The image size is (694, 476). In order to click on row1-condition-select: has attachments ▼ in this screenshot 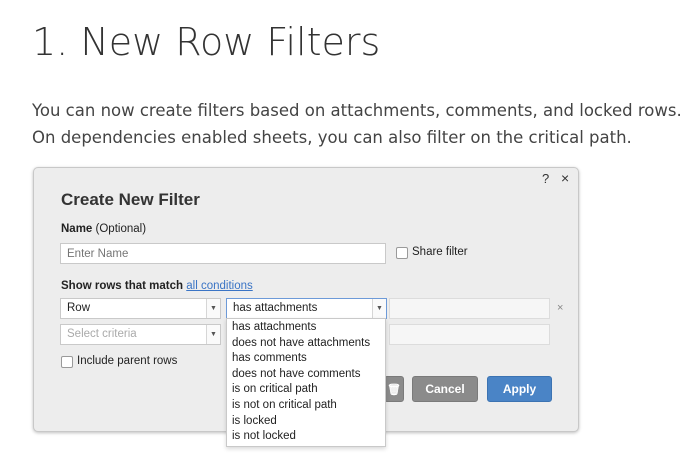, I will do `click(306, 308)`.